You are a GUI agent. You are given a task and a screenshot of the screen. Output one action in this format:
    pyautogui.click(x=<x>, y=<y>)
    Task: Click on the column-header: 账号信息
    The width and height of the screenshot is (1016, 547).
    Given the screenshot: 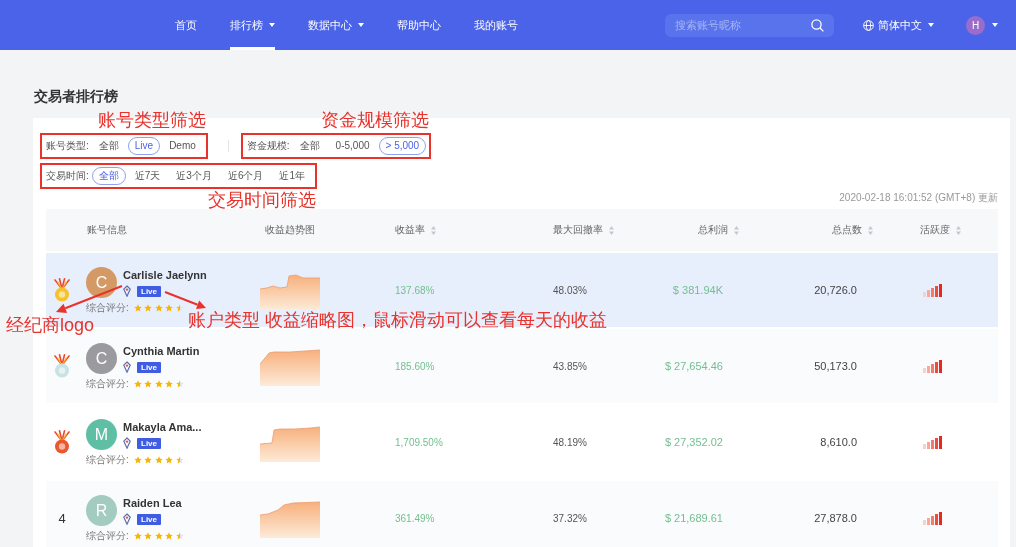 What is the action you would take?
    pyautogui.click(x=107, y=230)
    